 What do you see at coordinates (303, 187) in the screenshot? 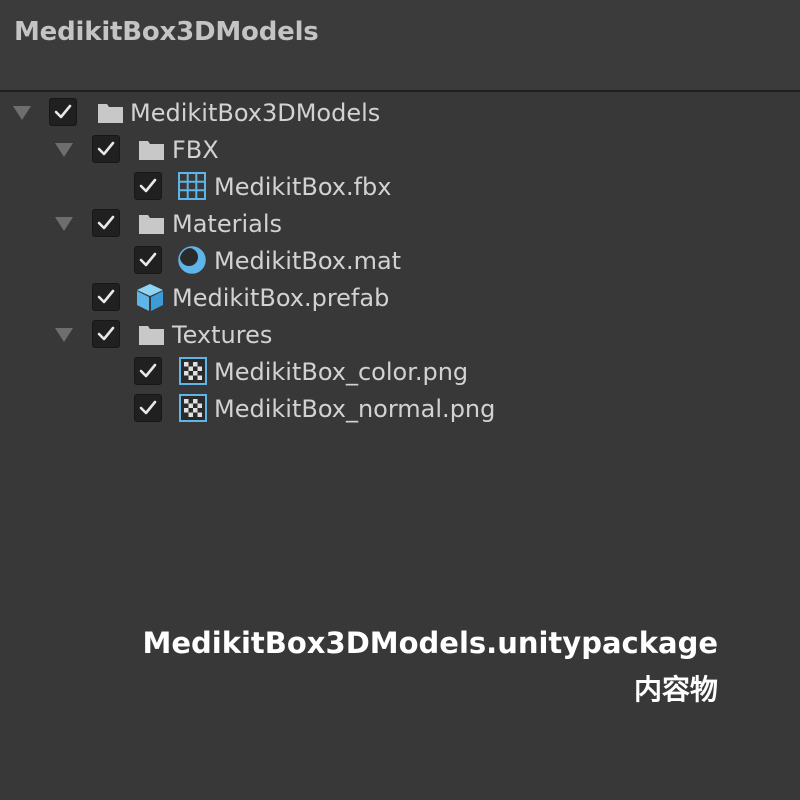
I see `tree-item-label: MedikitBox.fbx` at bounding box center [303, 187].